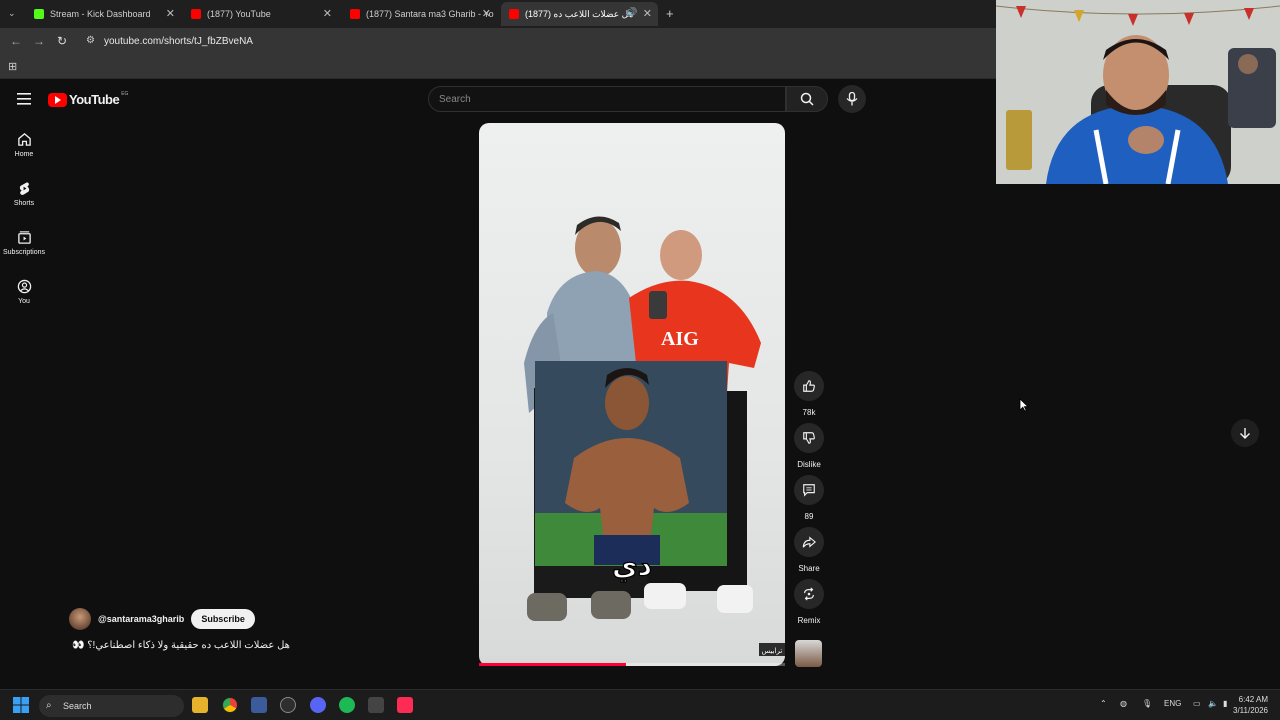 The height and width of the screenshot is (720, 1280). I want to click on taskbar-search-label: Search, so click(77, 706).